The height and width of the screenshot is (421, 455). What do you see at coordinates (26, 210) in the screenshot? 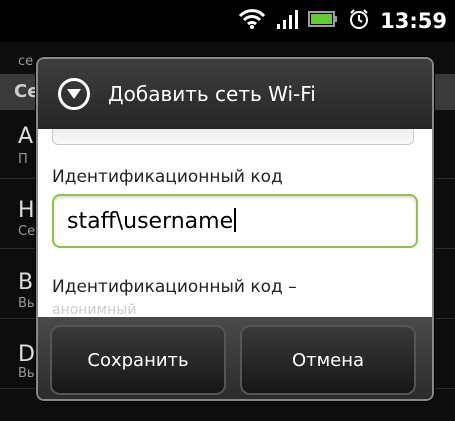
I see `background-row-title: H` at bounding box center [26, 210].